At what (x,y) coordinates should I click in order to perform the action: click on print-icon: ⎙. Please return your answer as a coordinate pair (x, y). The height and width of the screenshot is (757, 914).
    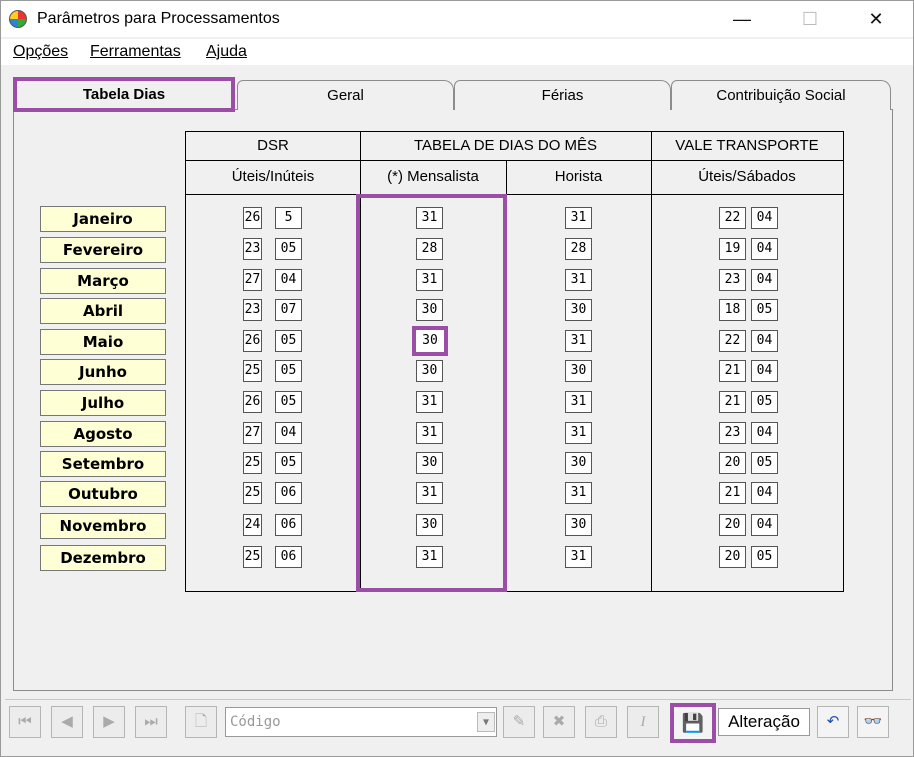
    Looking at the image, I should click on (600, 721).